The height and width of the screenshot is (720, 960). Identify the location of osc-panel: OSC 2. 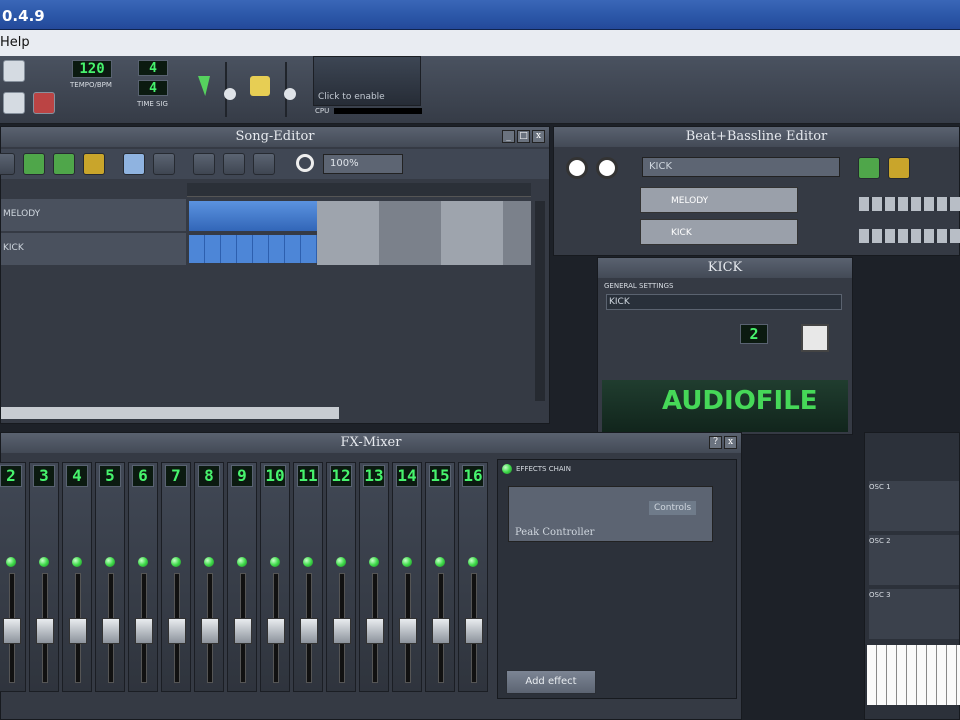
(914, 560).